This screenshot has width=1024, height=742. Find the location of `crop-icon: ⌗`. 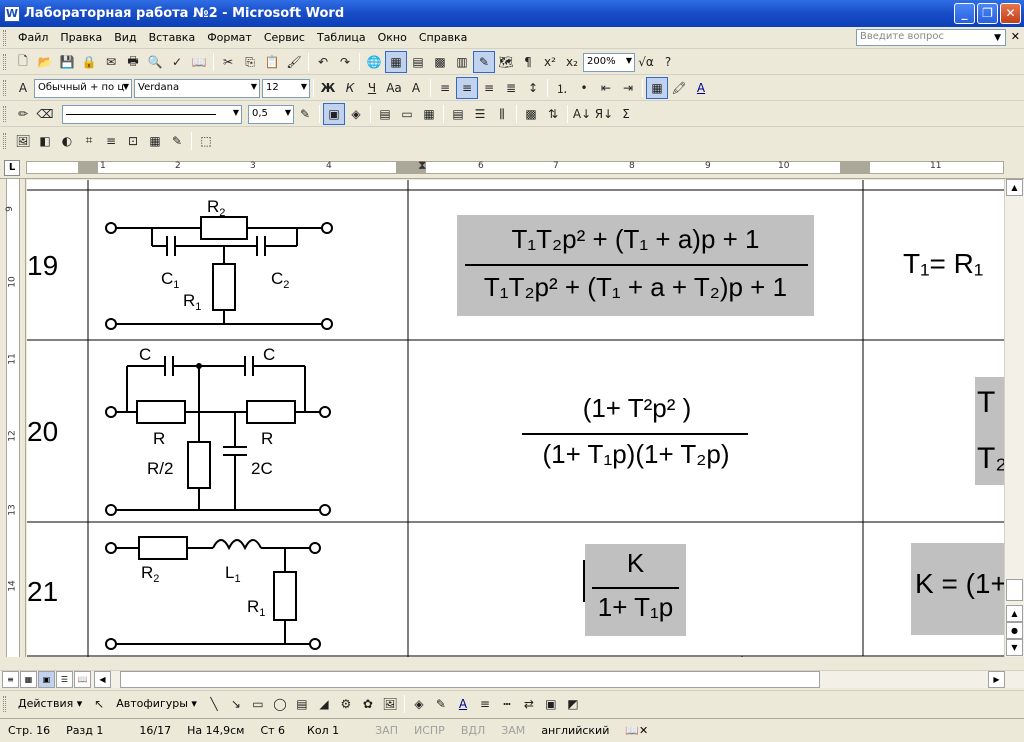

crop-icon: ⌗ is located at coordinates (89, 141).